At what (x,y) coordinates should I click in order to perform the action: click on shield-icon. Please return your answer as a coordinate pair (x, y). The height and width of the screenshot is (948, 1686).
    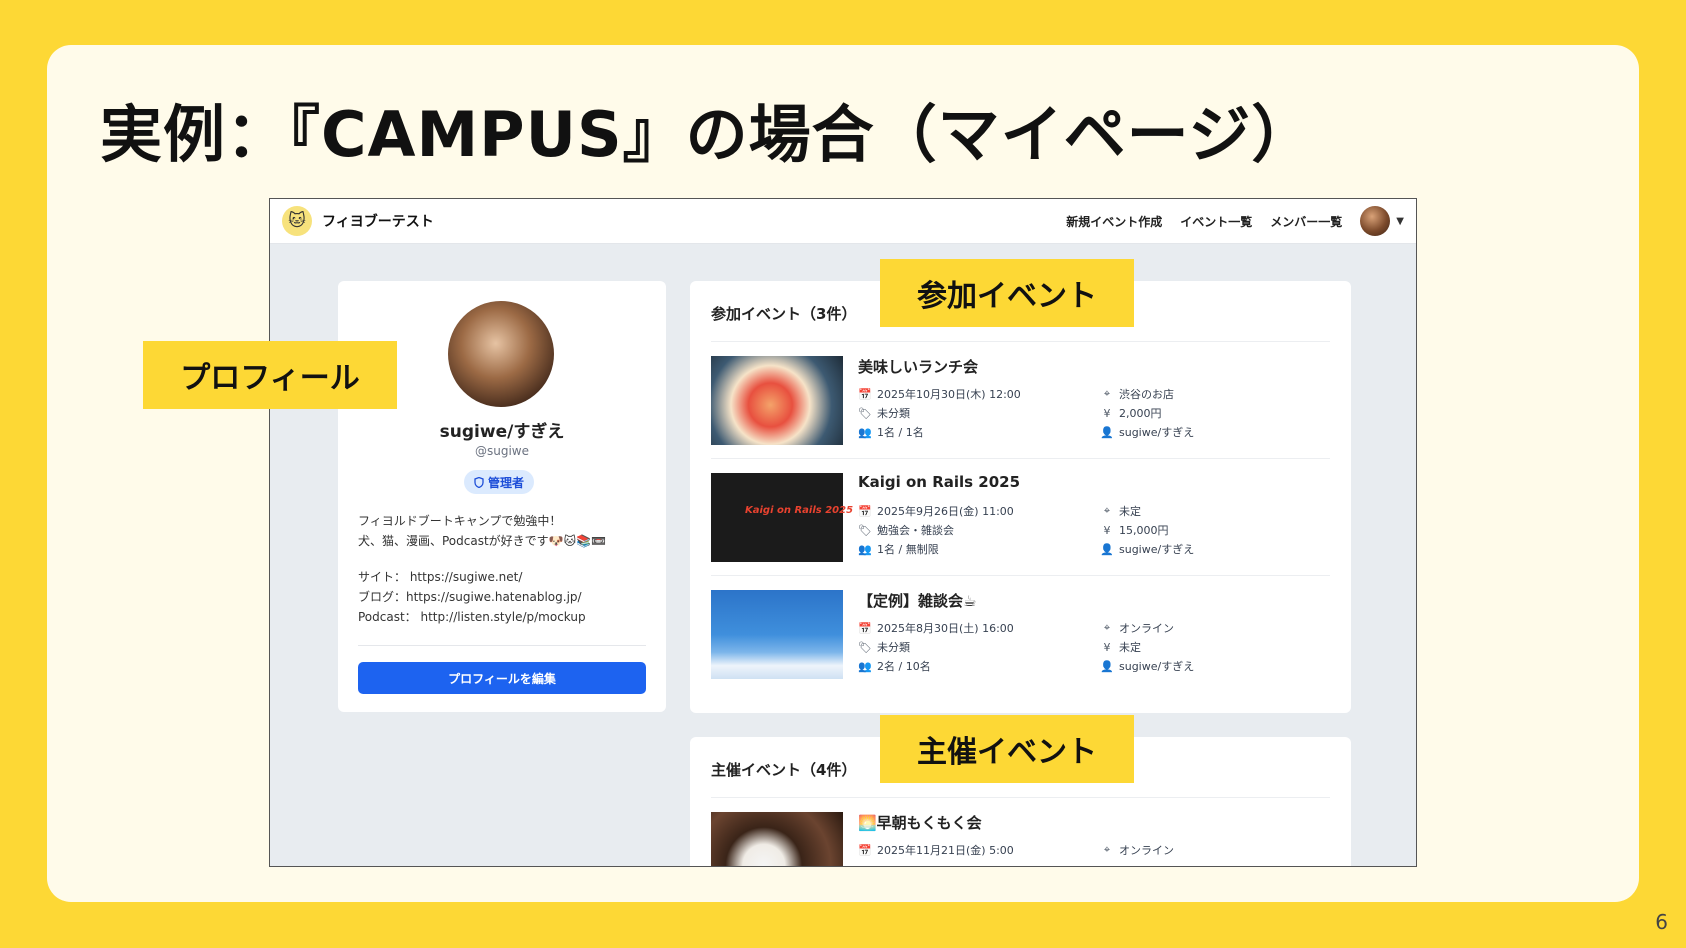
    Looking at the image, I should click on (479, 482).